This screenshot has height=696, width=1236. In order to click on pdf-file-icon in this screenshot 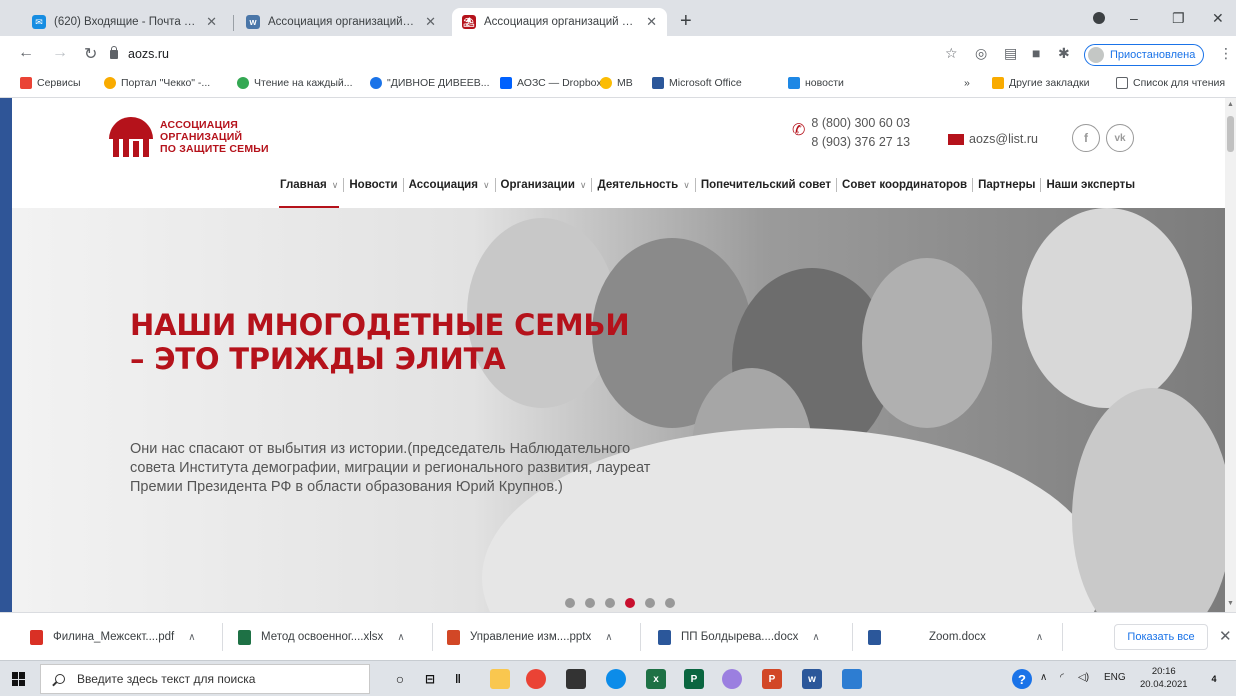, I will do `click(36, 637)`.